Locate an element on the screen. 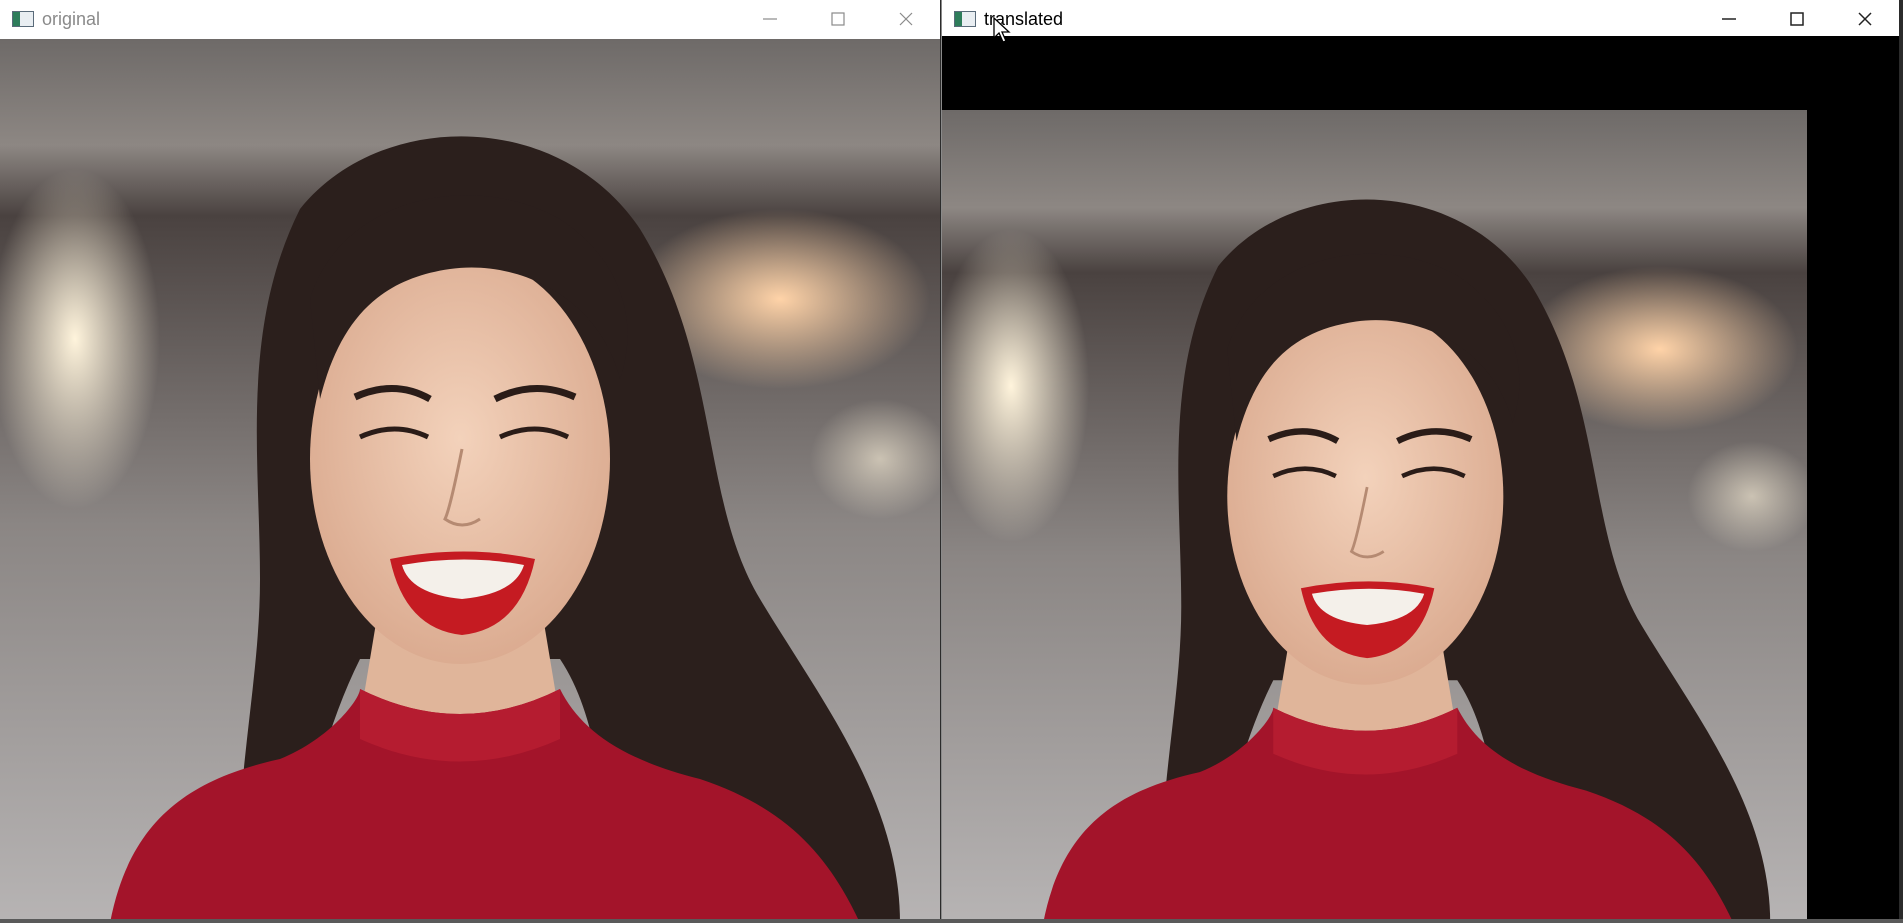 This screenshot has width=1903, height=923. window-title: original is located at coordinates (71, 18).